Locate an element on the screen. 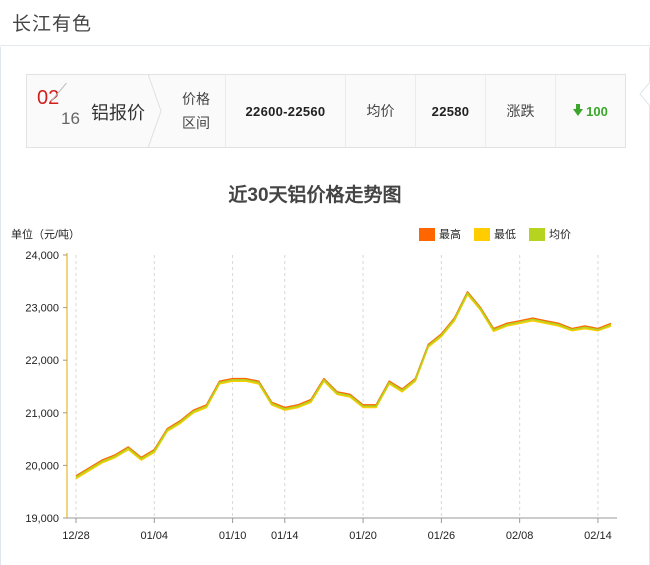 The width and height of the screenshot is (650, 565). range-label-line1: 价格 is located at coordinates (196, 99).